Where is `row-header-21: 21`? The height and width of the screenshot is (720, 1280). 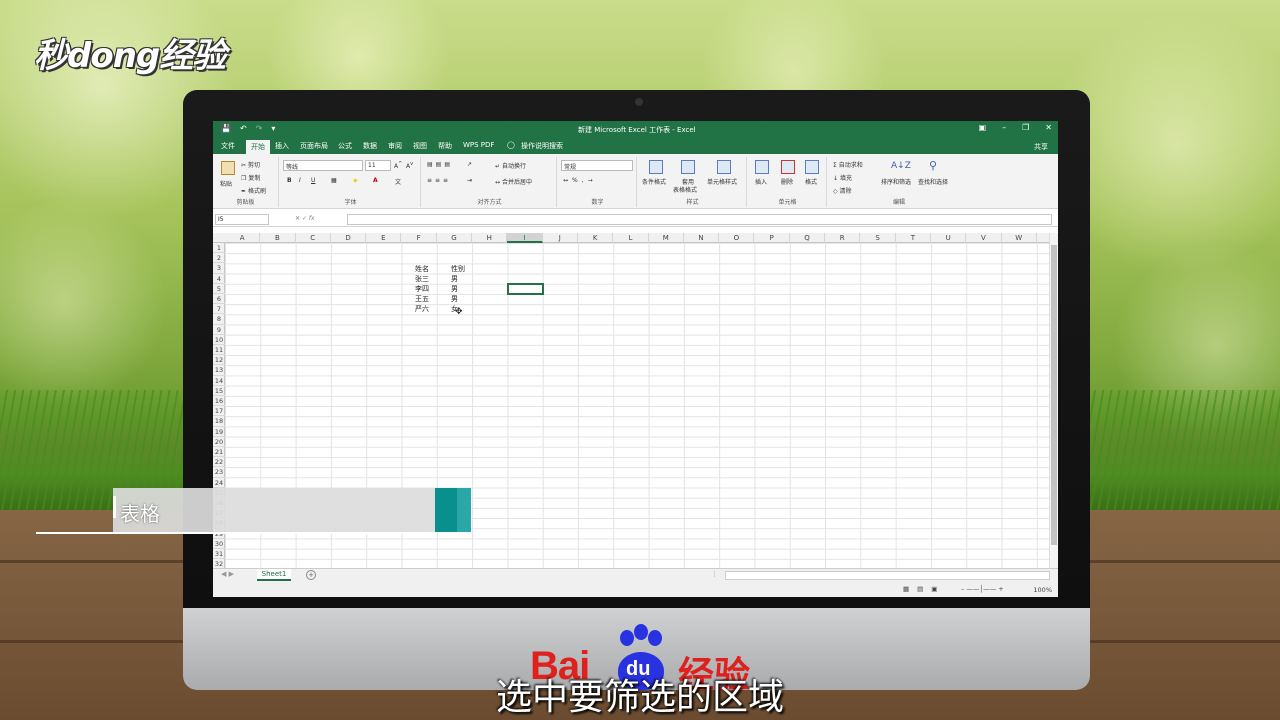
row-header-21: 21 is located at coordinates (219, 452).